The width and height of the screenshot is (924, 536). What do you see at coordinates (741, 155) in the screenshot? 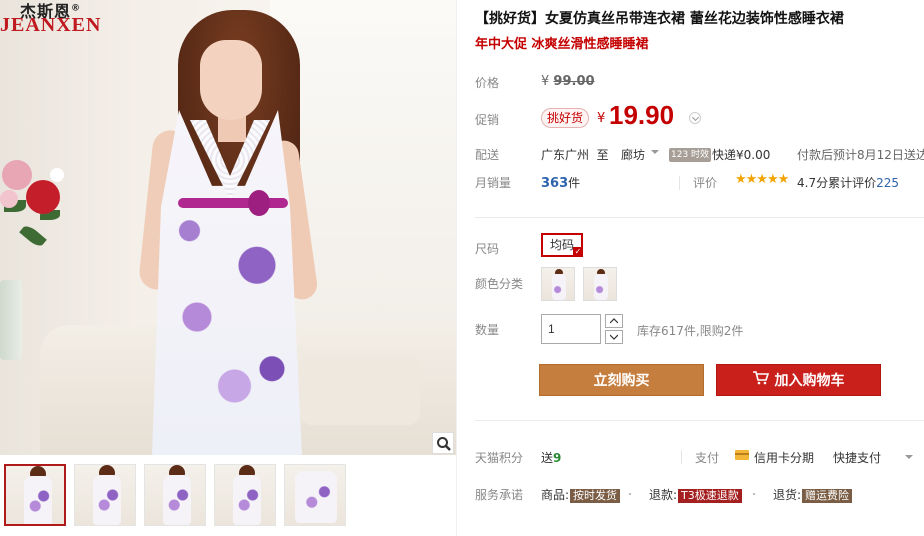
I see `shipping-fee: 快递¥0.00` at bounding box center [741, 155].